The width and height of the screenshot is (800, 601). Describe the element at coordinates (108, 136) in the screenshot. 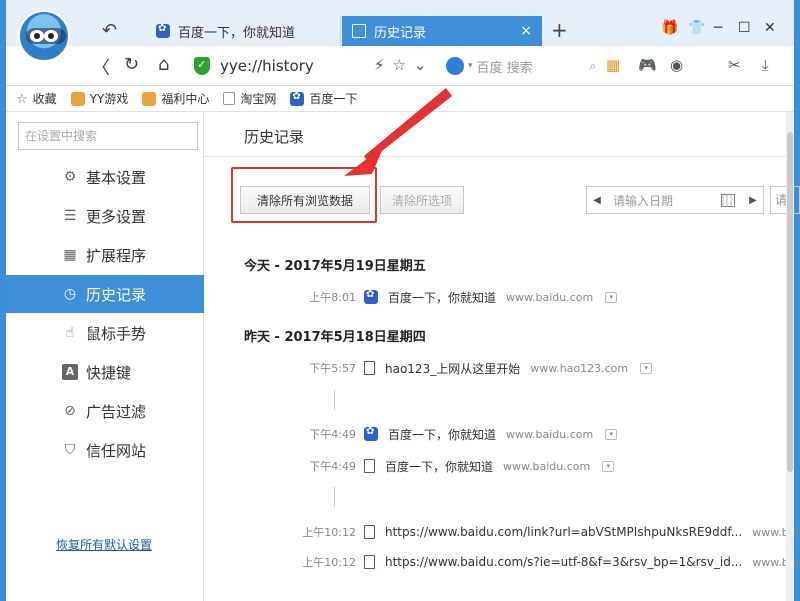

I see `settings-search-input: 在设置中搜索` at that location.